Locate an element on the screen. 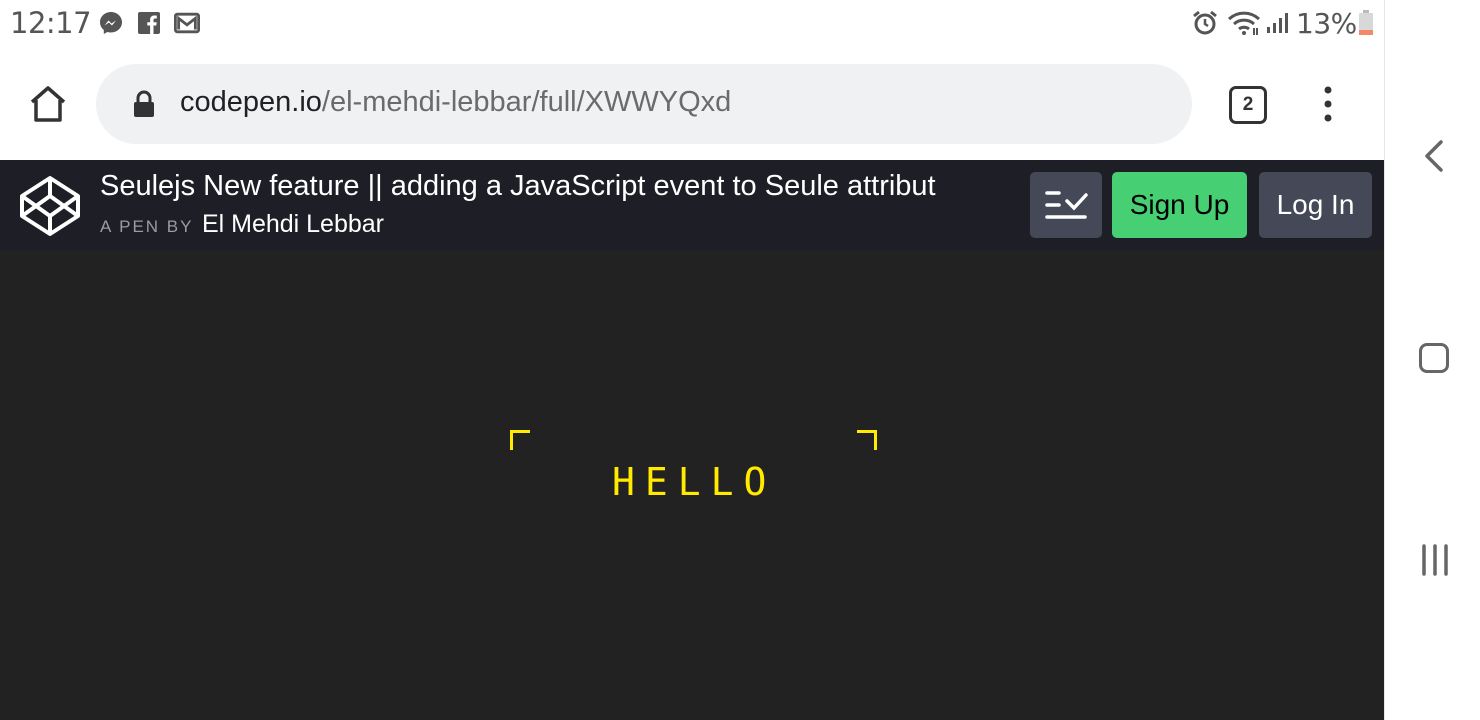  back-icon is located at coordinates (1434, 156).